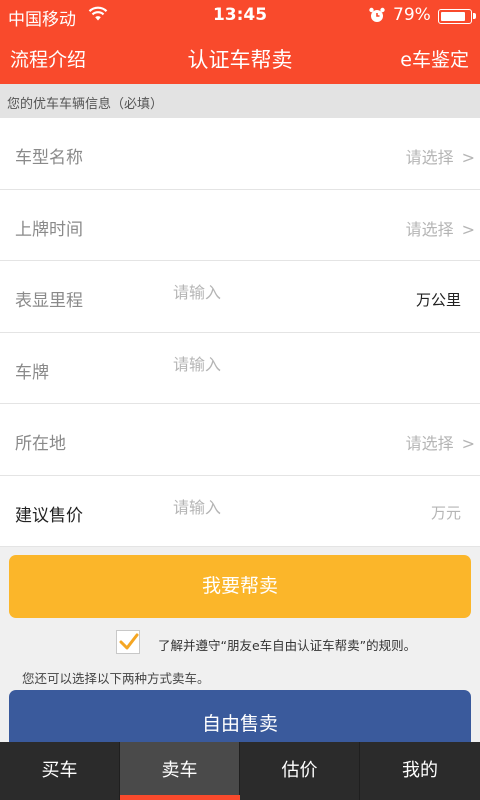  What do you see at coordinates (434, 58) in the screenshot?
I see `car-inspection-link: e车鉴定` at bounding box center [434, 58].